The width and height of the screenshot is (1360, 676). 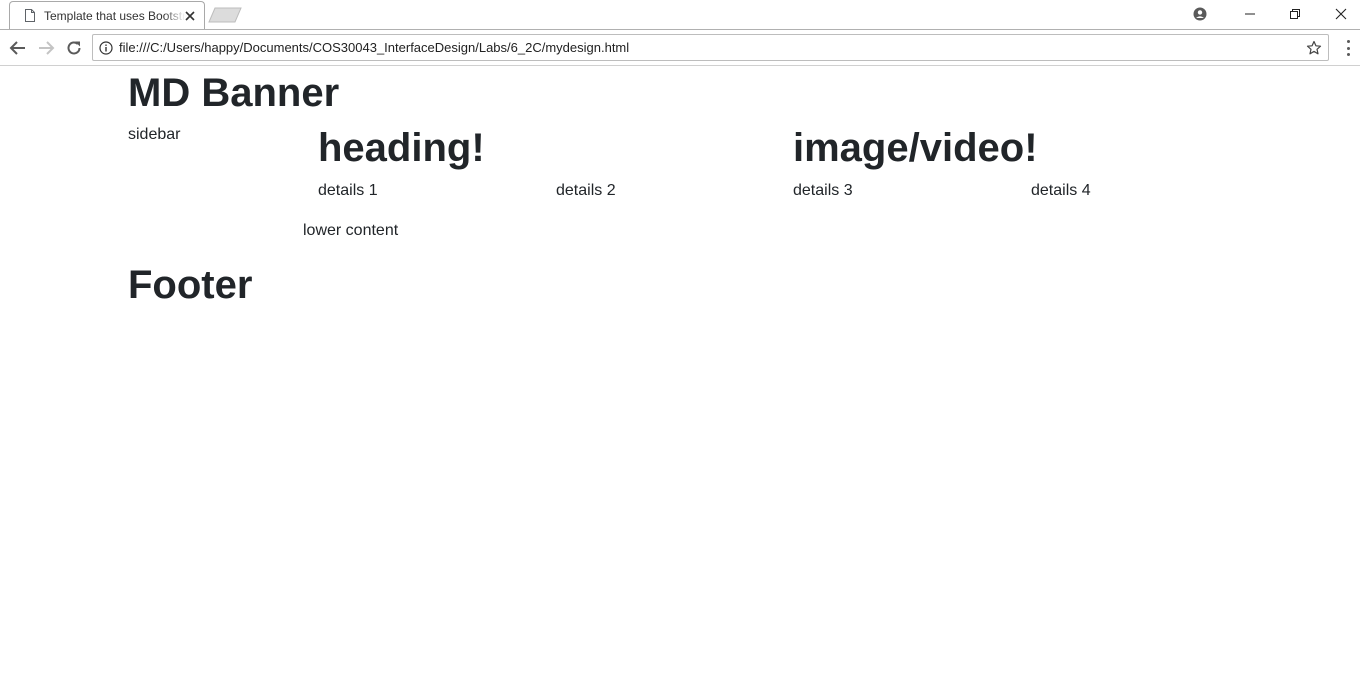 I want to click on reload-glyph, so click(x=74, y=48).